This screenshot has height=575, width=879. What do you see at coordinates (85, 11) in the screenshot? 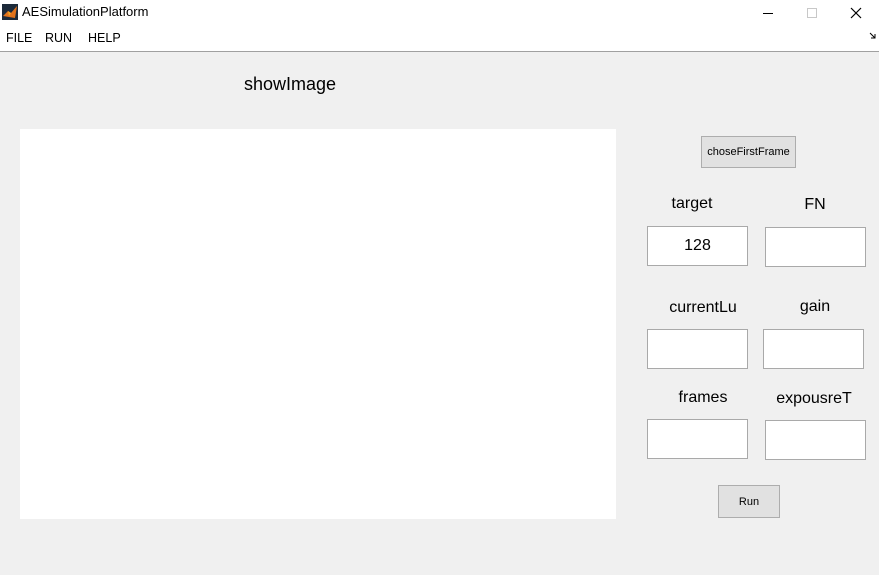
I see `window-title: AESimulationPlatform` at bounding box center [85, 11].